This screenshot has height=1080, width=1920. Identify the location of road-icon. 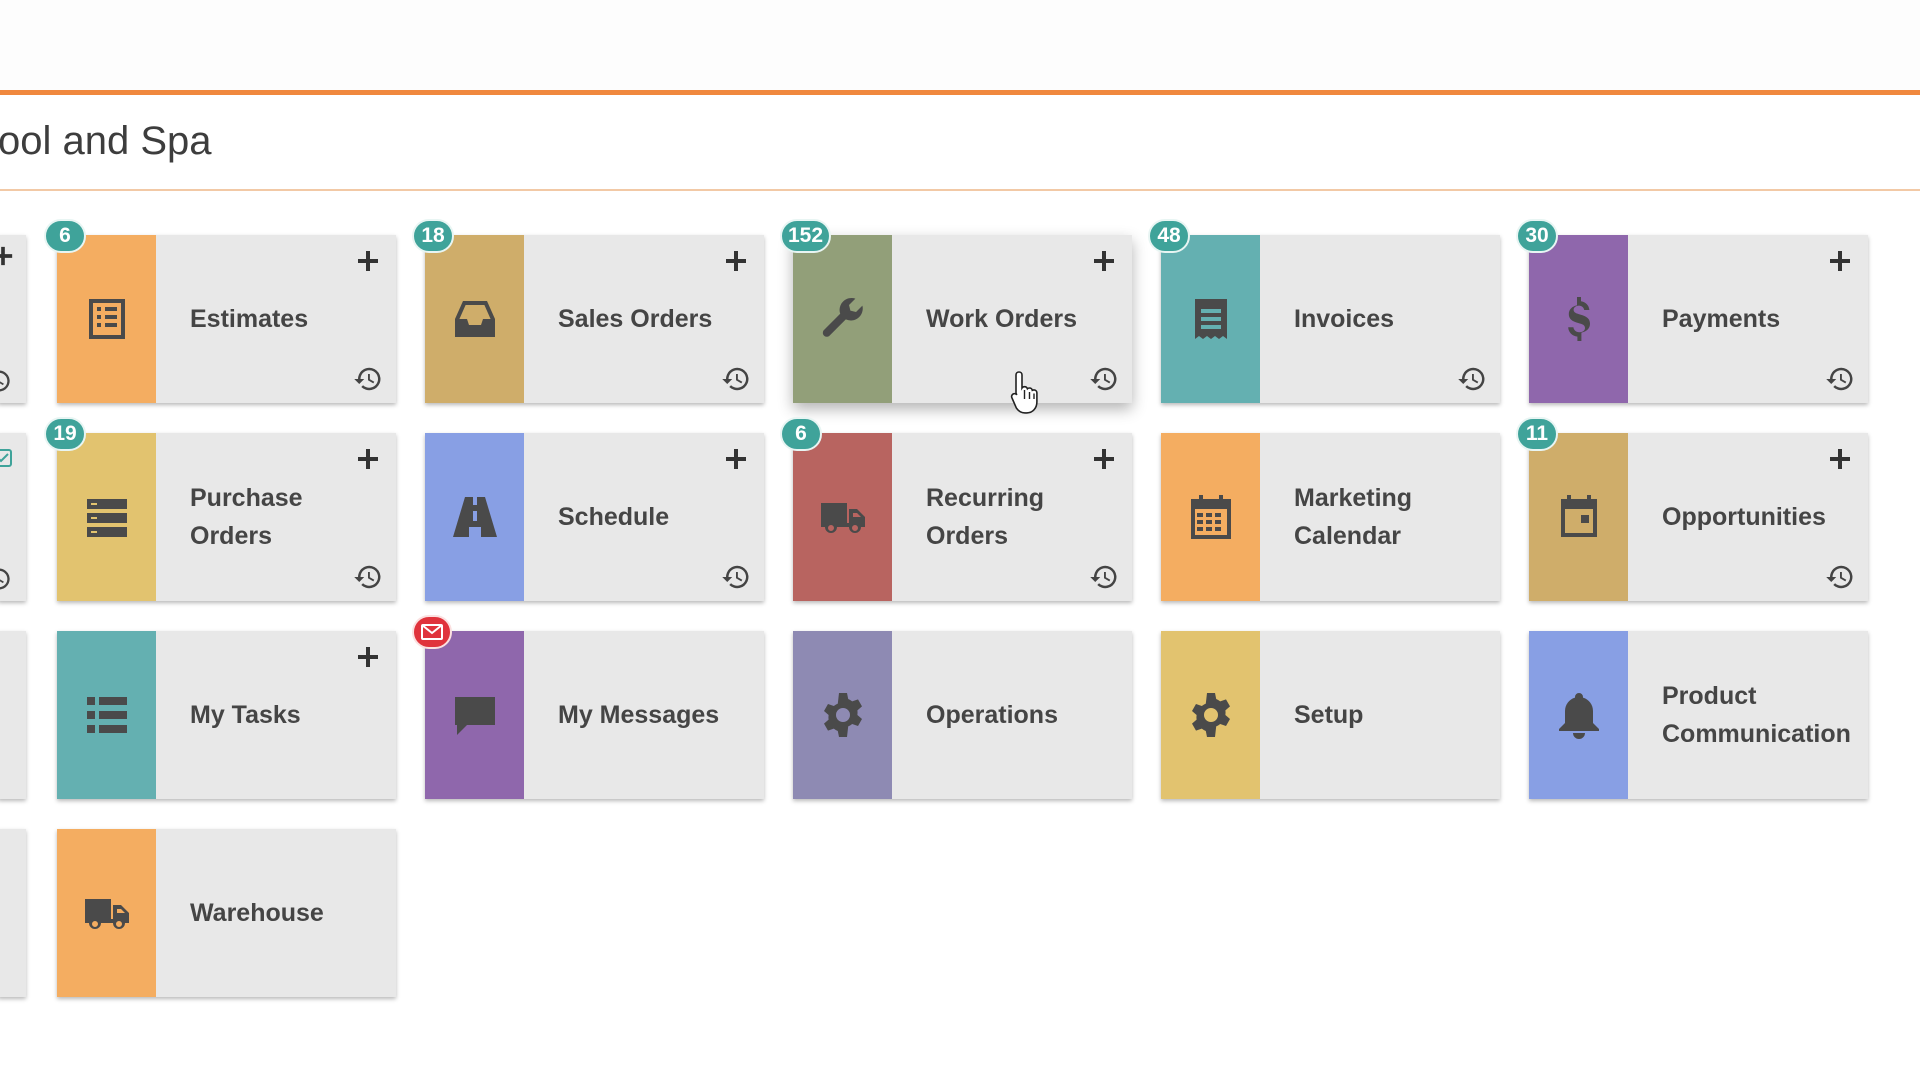
(474, 517).